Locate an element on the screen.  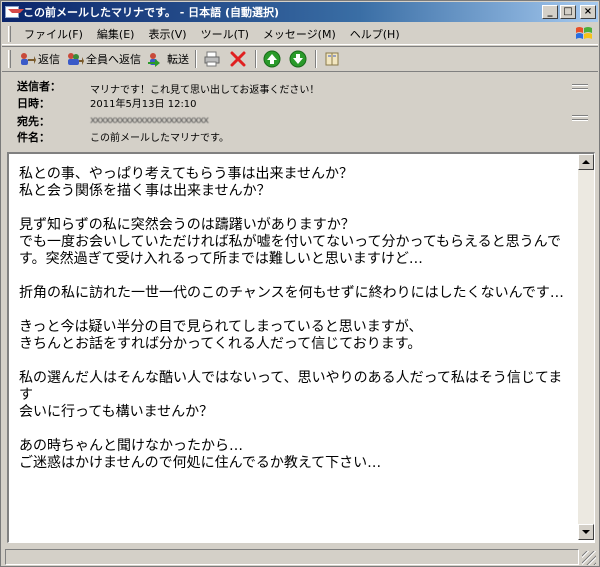
reply-all-button: 全員へ返信 is located at coordinates (103, 59).